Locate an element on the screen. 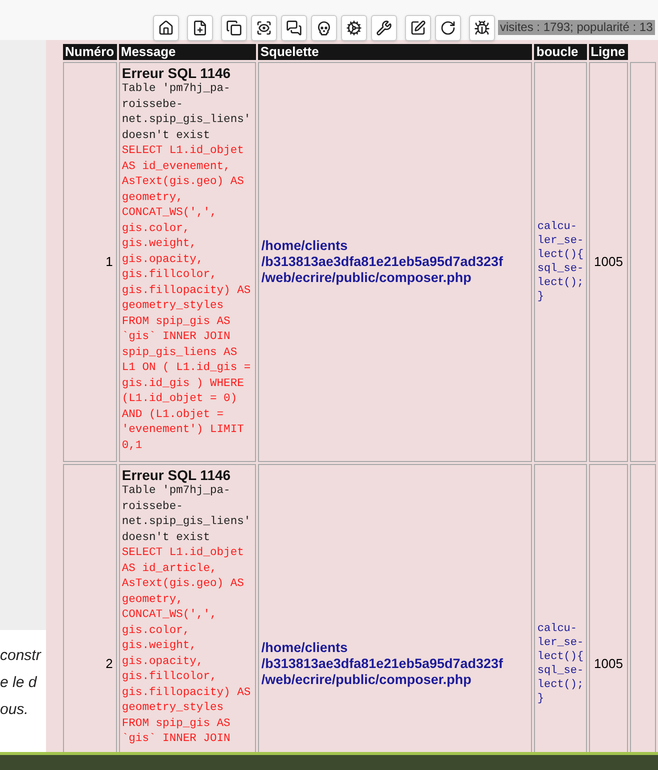 The width and height of the screenshot is (658, 770). refresh-icon is located at coordinates (448, 28).